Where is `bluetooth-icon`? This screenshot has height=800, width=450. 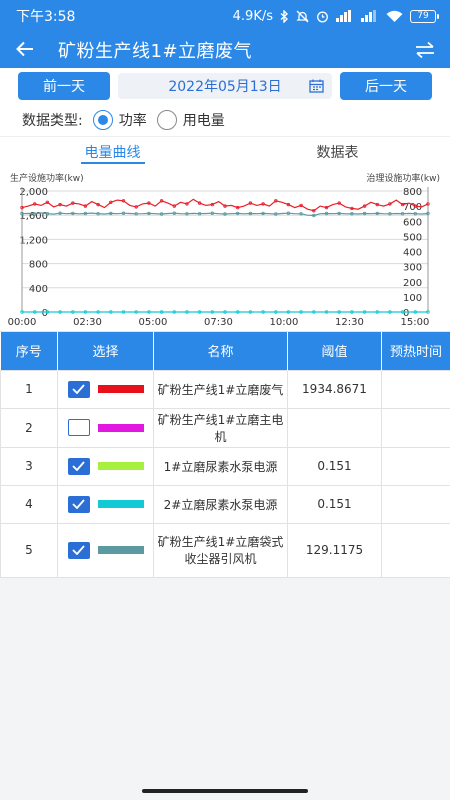 bluetooth-icon is located at coordinates (284, 16).